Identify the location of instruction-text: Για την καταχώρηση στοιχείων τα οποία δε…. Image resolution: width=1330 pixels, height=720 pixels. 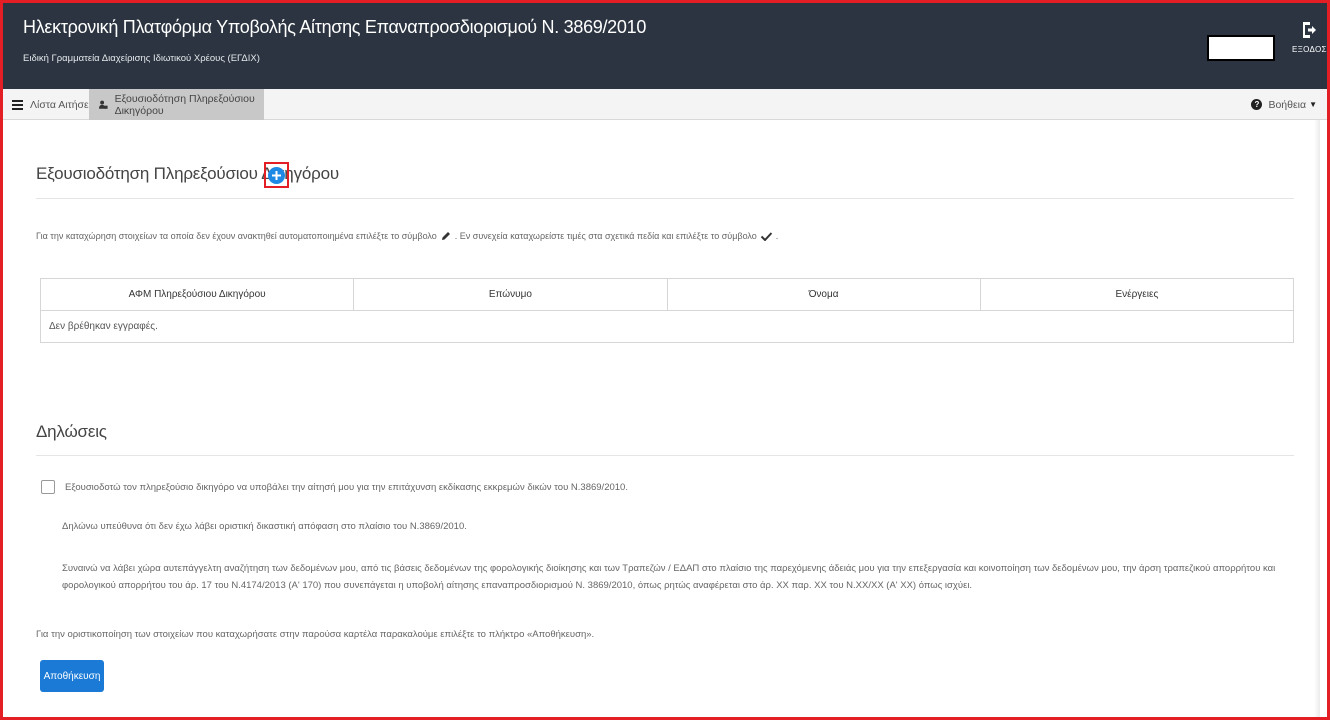
(407, 236).